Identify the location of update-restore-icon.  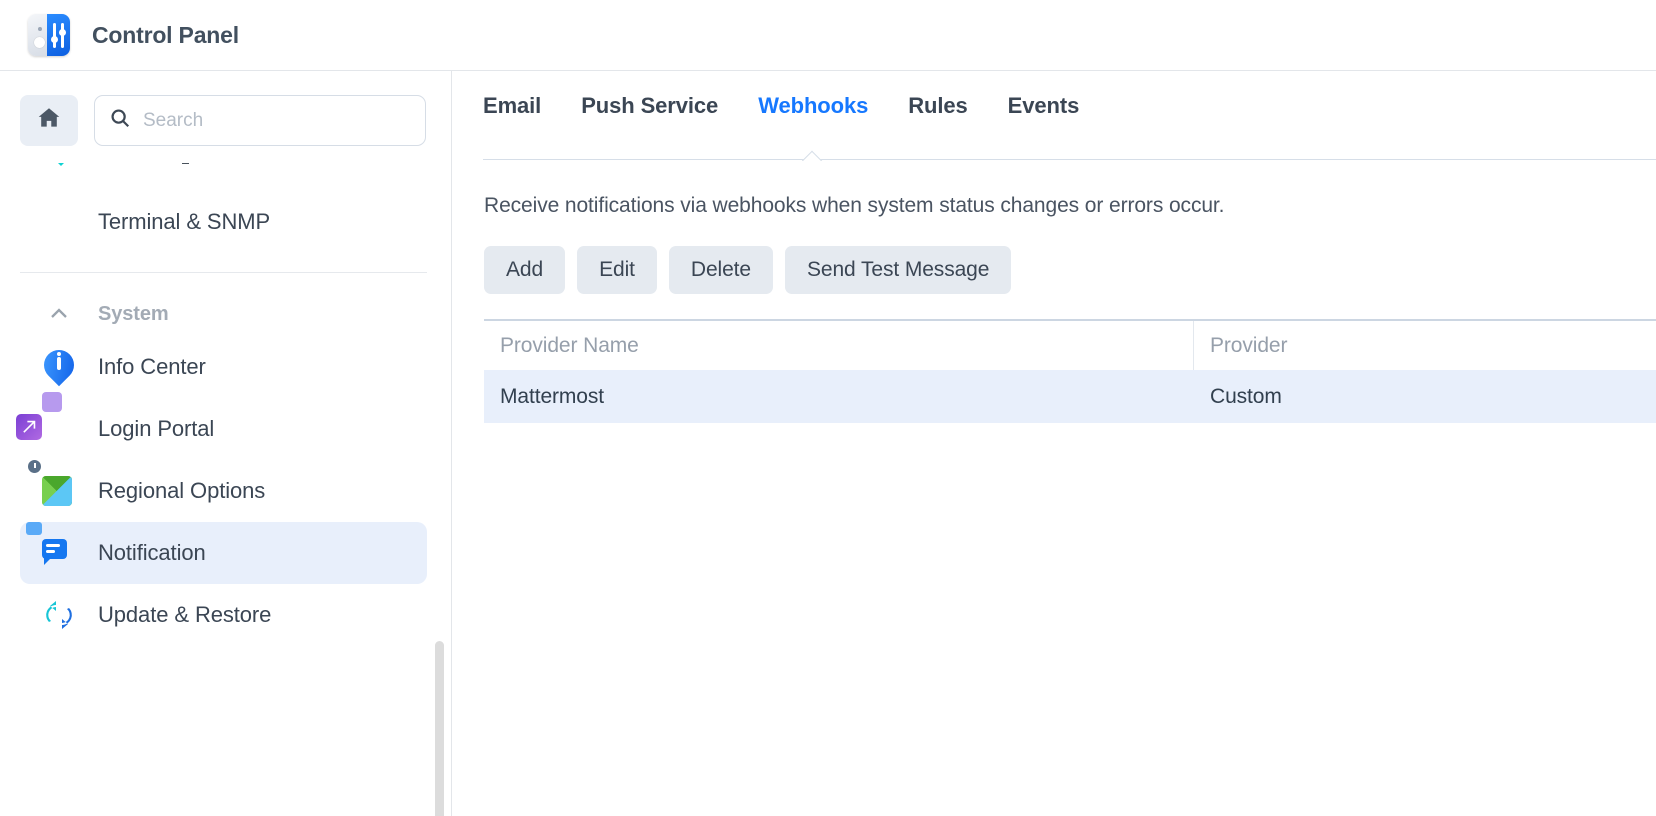
(59, 615).